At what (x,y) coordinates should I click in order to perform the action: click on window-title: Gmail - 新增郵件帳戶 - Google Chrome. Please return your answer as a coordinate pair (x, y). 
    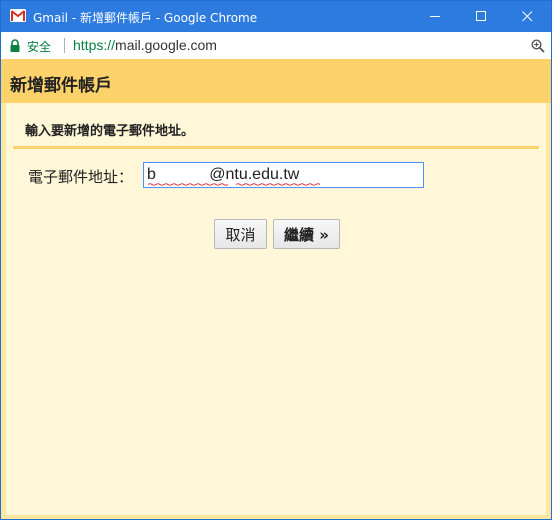
    Looking at the image, I should click on (145, 18).